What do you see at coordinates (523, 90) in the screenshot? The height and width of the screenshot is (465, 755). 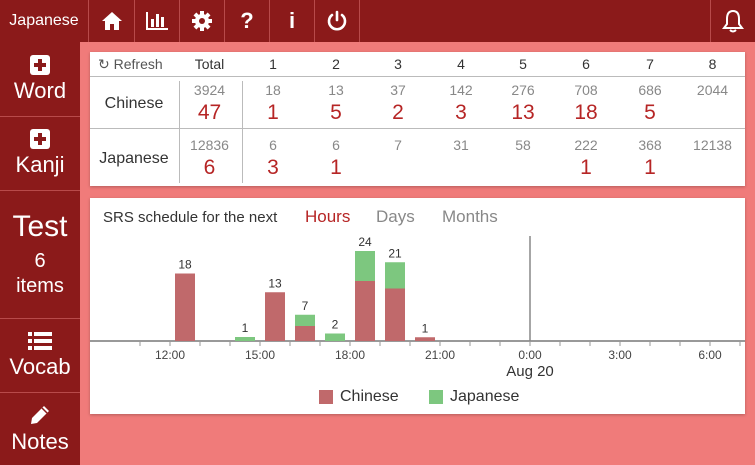 I see `level-count: 276` at bounding box center [523, 90].